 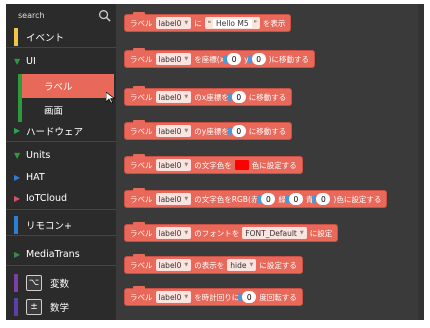 What do you see at coordinates (241, 165) in the screenshot?
I see `color-picker-swatch` at bounding box center [241, 165].